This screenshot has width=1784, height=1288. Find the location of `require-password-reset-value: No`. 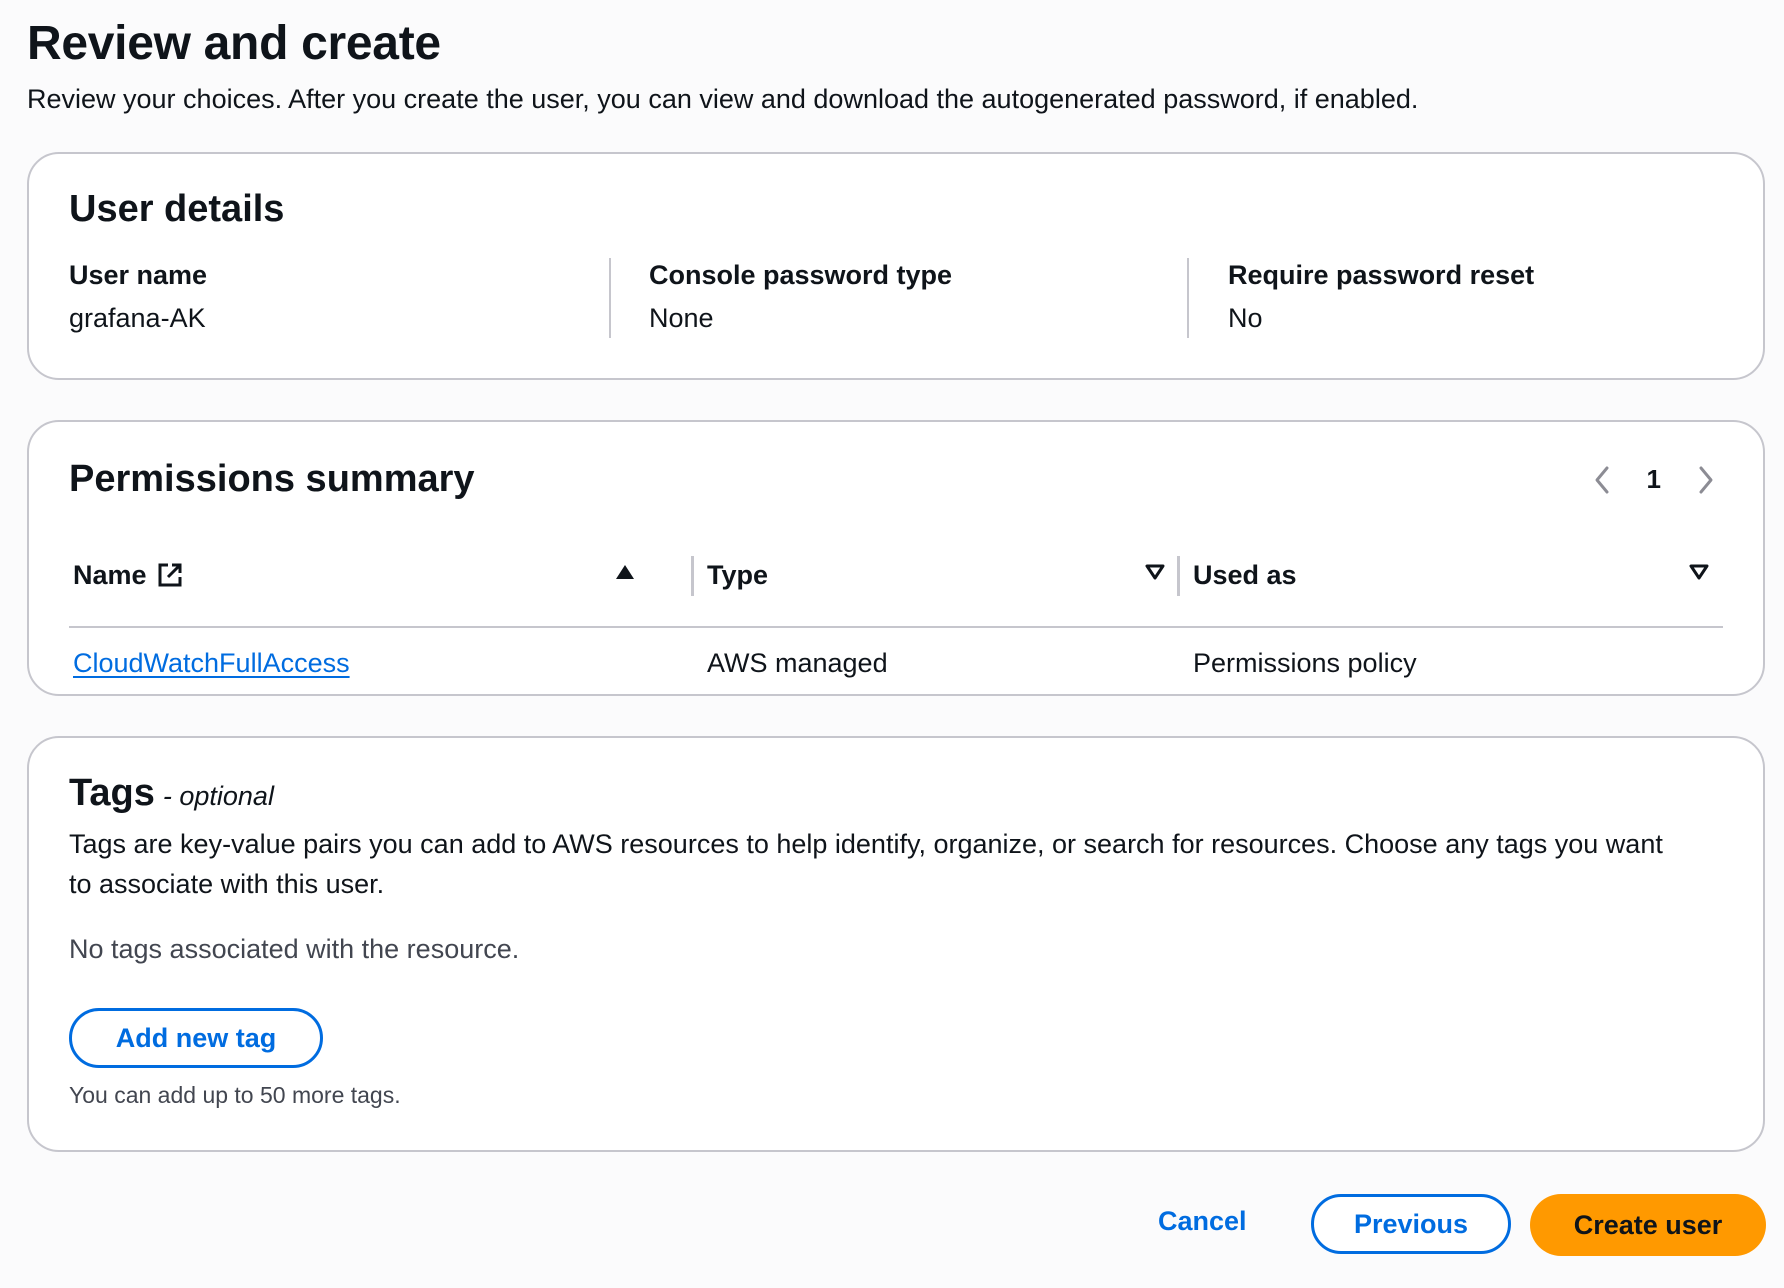

require-password-reset-value: No is located at coordinates (1245, 318).